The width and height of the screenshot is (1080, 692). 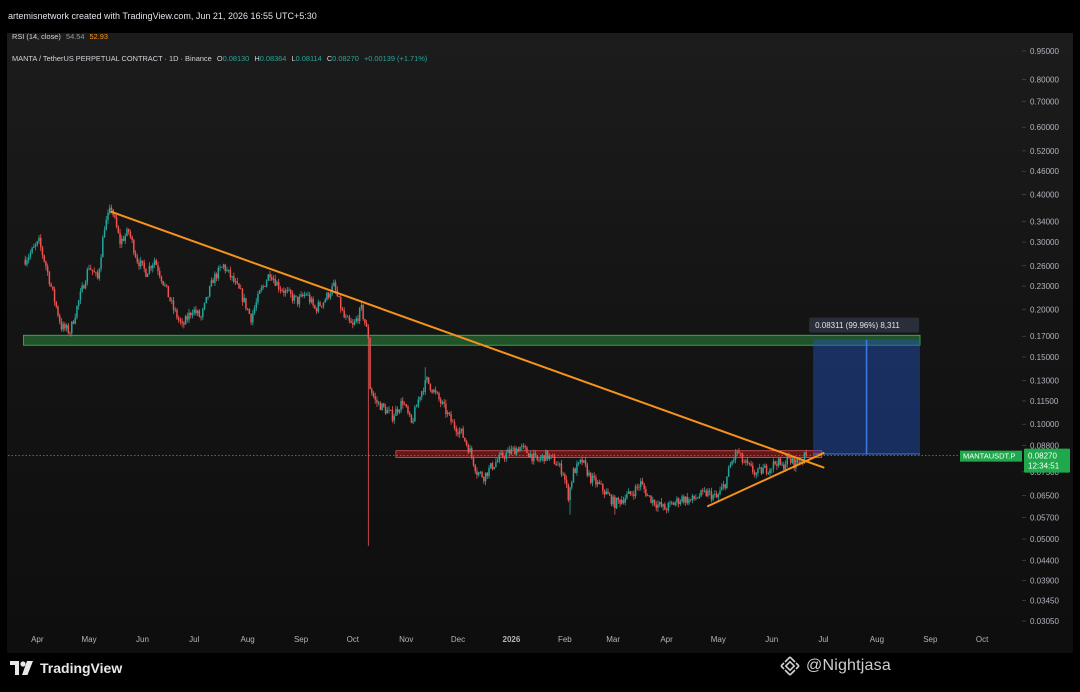 I want to click on rsi-value-2: 52.93, so click(x=99, y=36).